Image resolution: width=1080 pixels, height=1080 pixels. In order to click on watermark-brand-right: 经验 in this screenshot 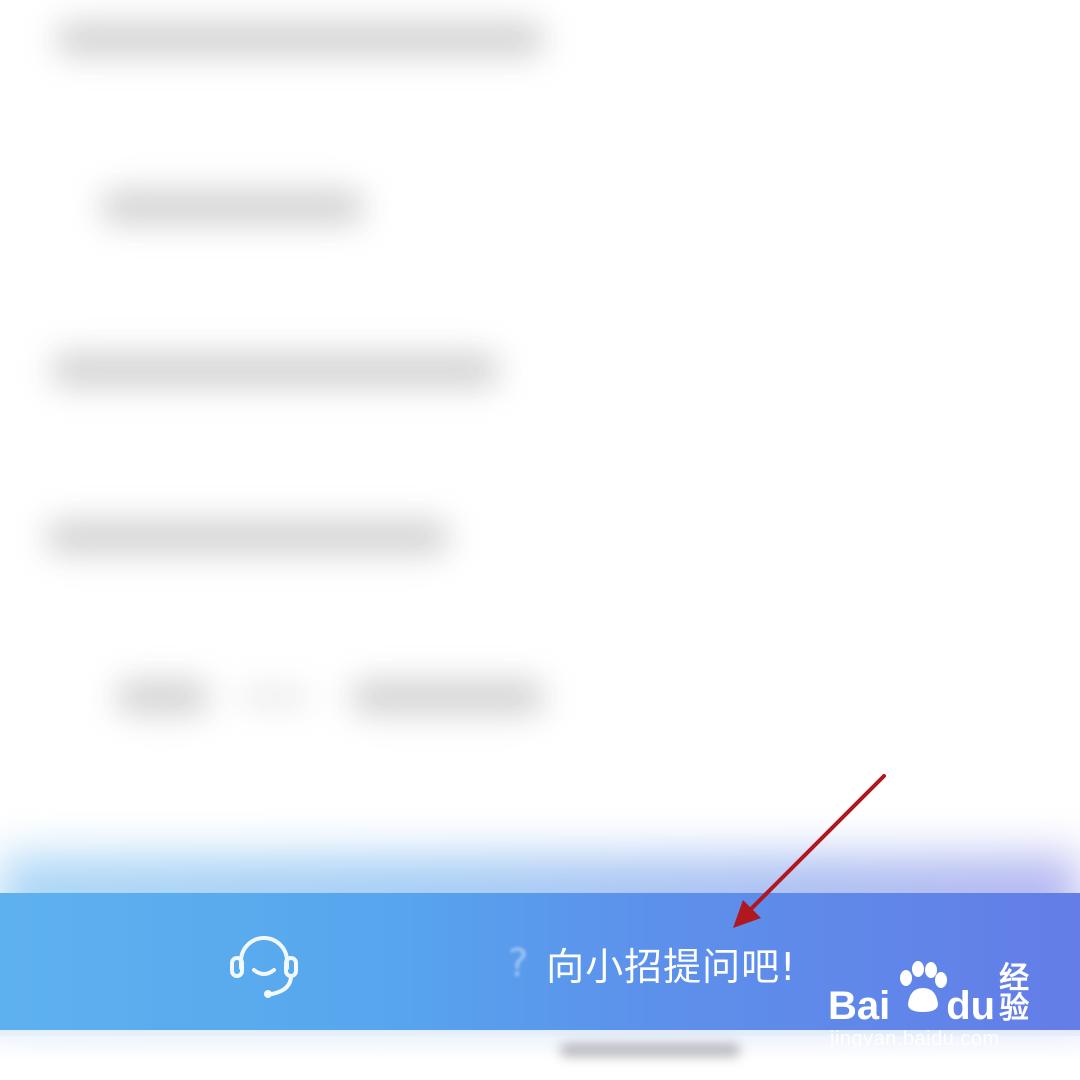, I will do `click(1014, 993)`.